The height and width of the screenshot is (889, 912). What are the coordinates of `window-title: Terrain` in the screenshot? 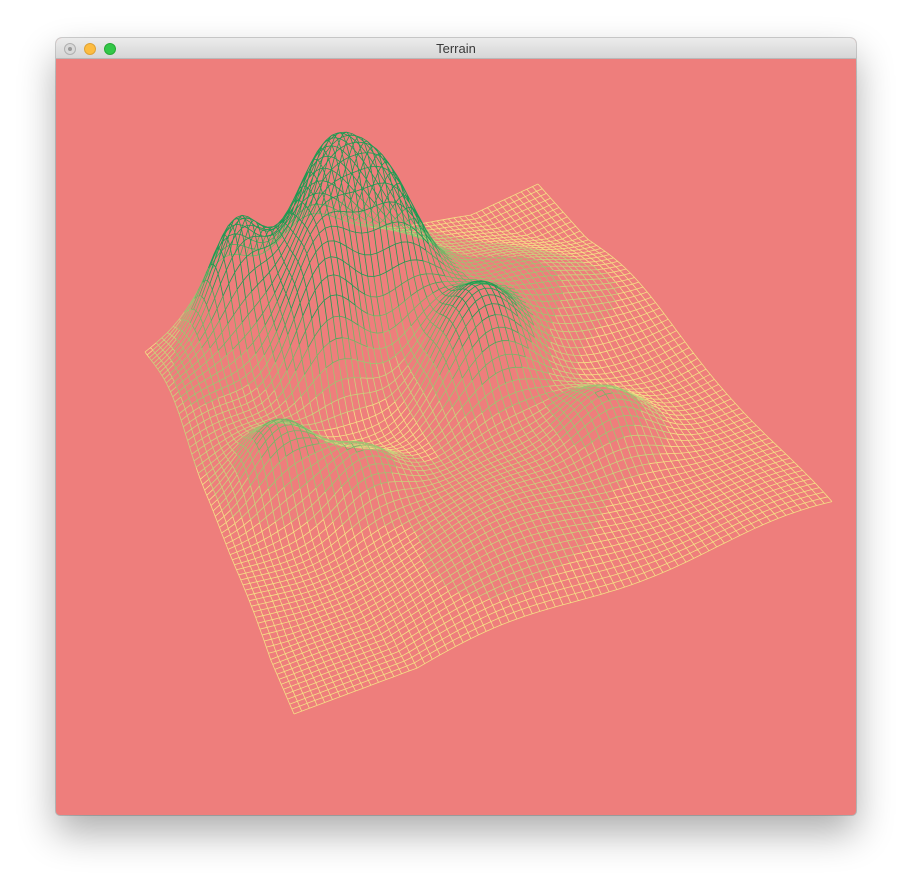 It's located at (456, 48).